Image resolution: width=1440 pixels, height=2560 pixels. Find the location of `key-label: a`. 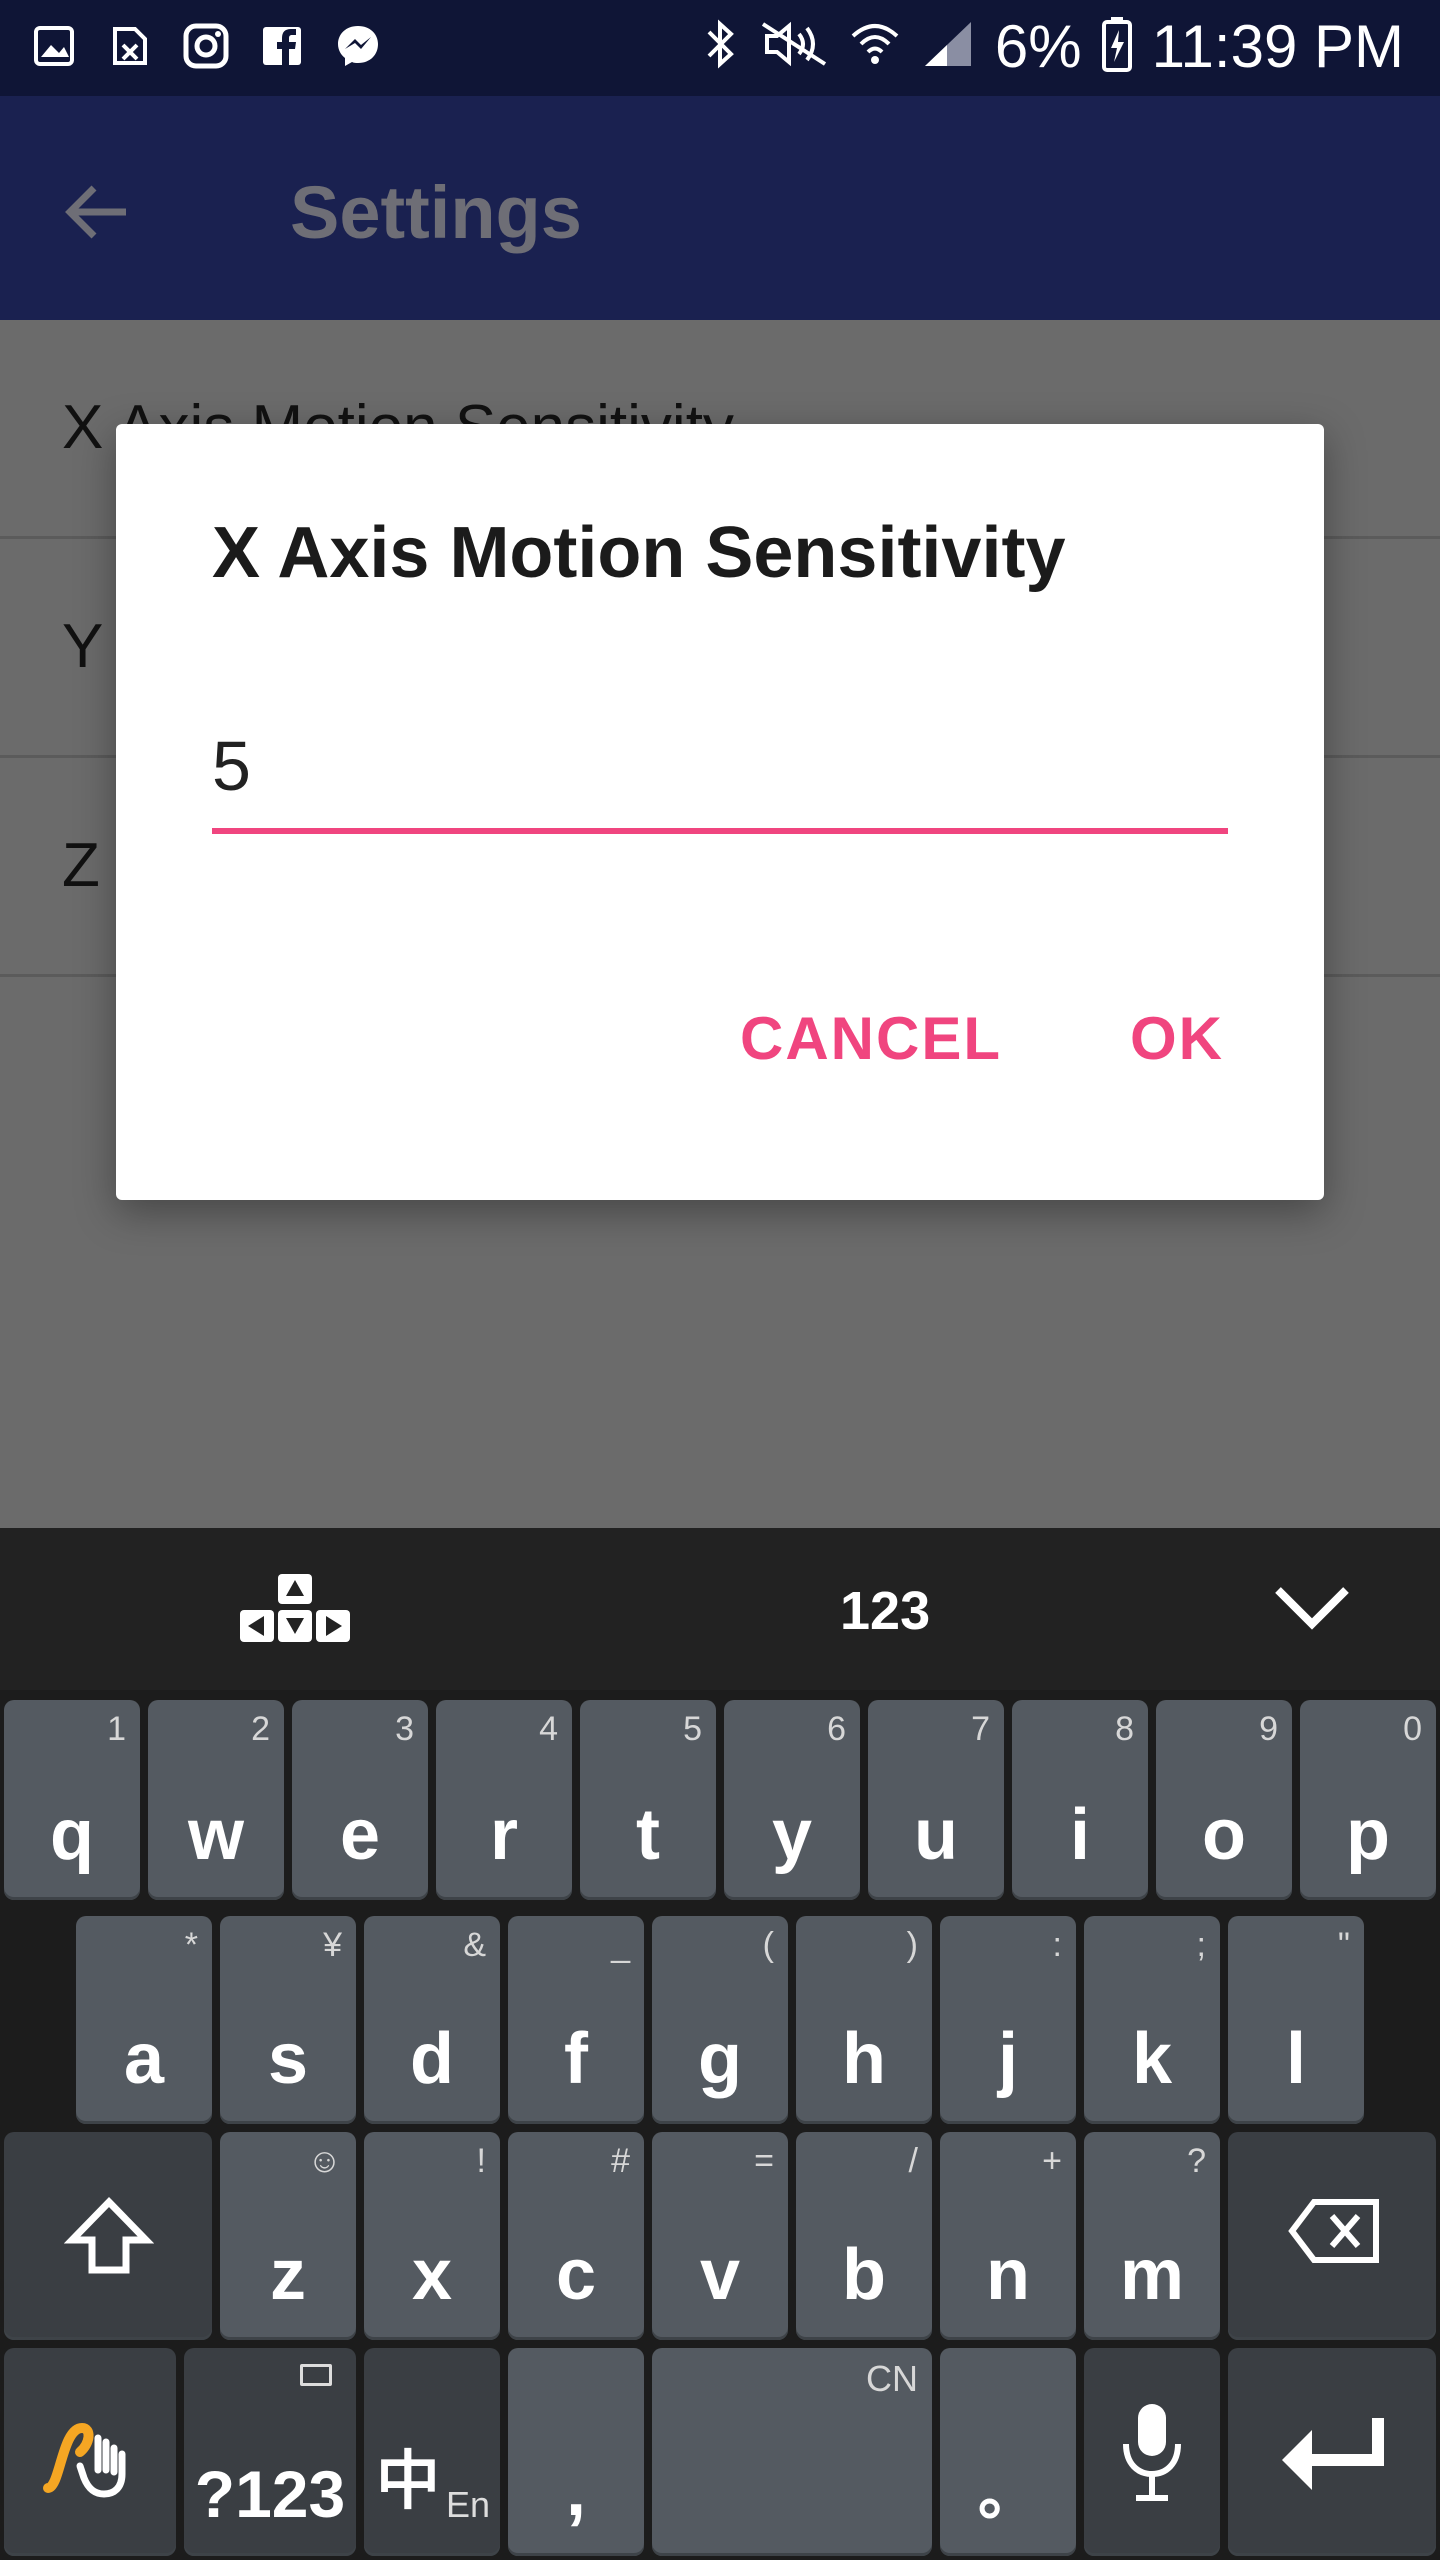

key-label: a is located at coordinates (144, 2059).